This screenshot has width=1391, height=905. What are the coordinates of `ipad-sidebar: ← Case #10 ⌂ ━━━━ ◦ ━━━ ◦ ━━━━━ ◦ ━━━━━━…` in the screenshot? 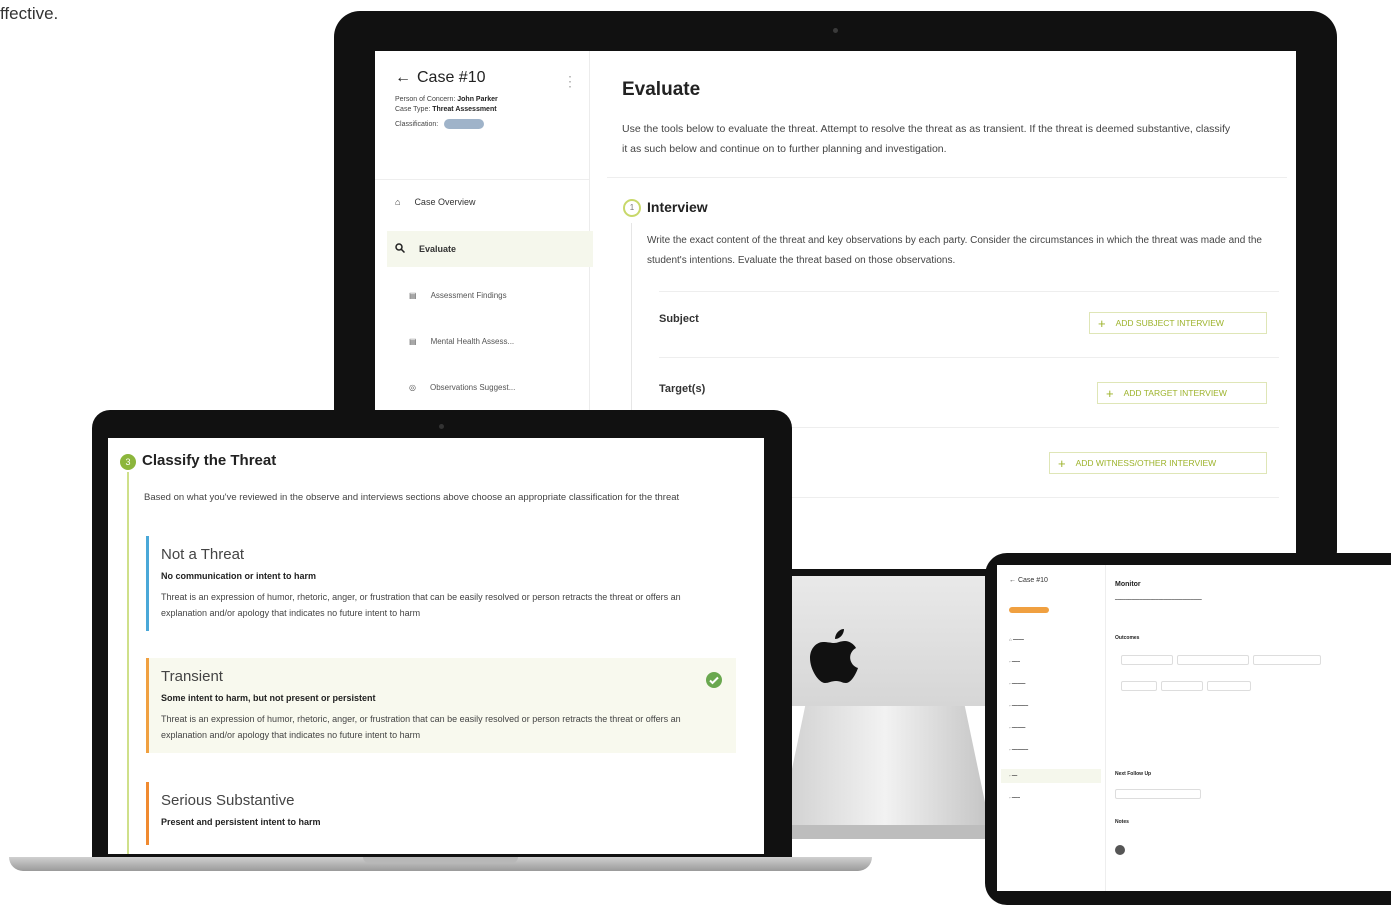 It's located at (1051, 728).